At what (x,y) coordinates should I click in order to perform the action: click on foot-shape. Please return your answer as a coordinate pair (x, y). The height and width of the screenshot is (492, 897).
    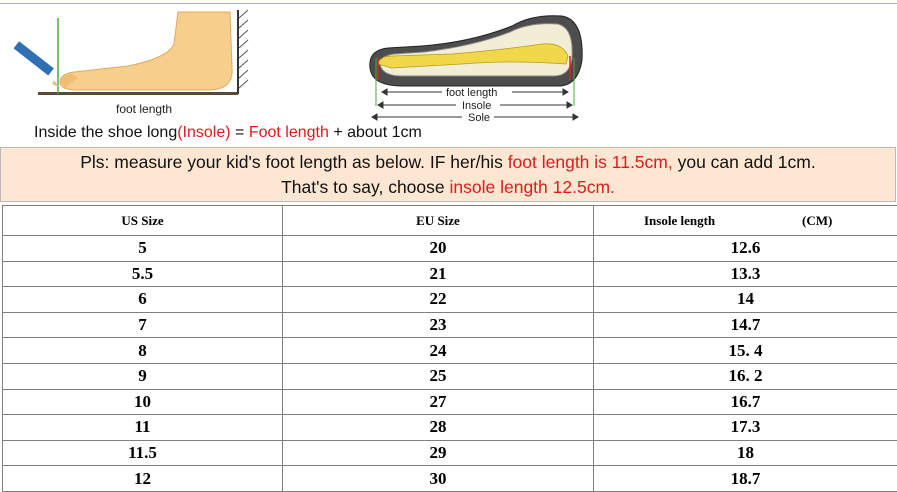
    Looking at the image, I should click on (146, 51).